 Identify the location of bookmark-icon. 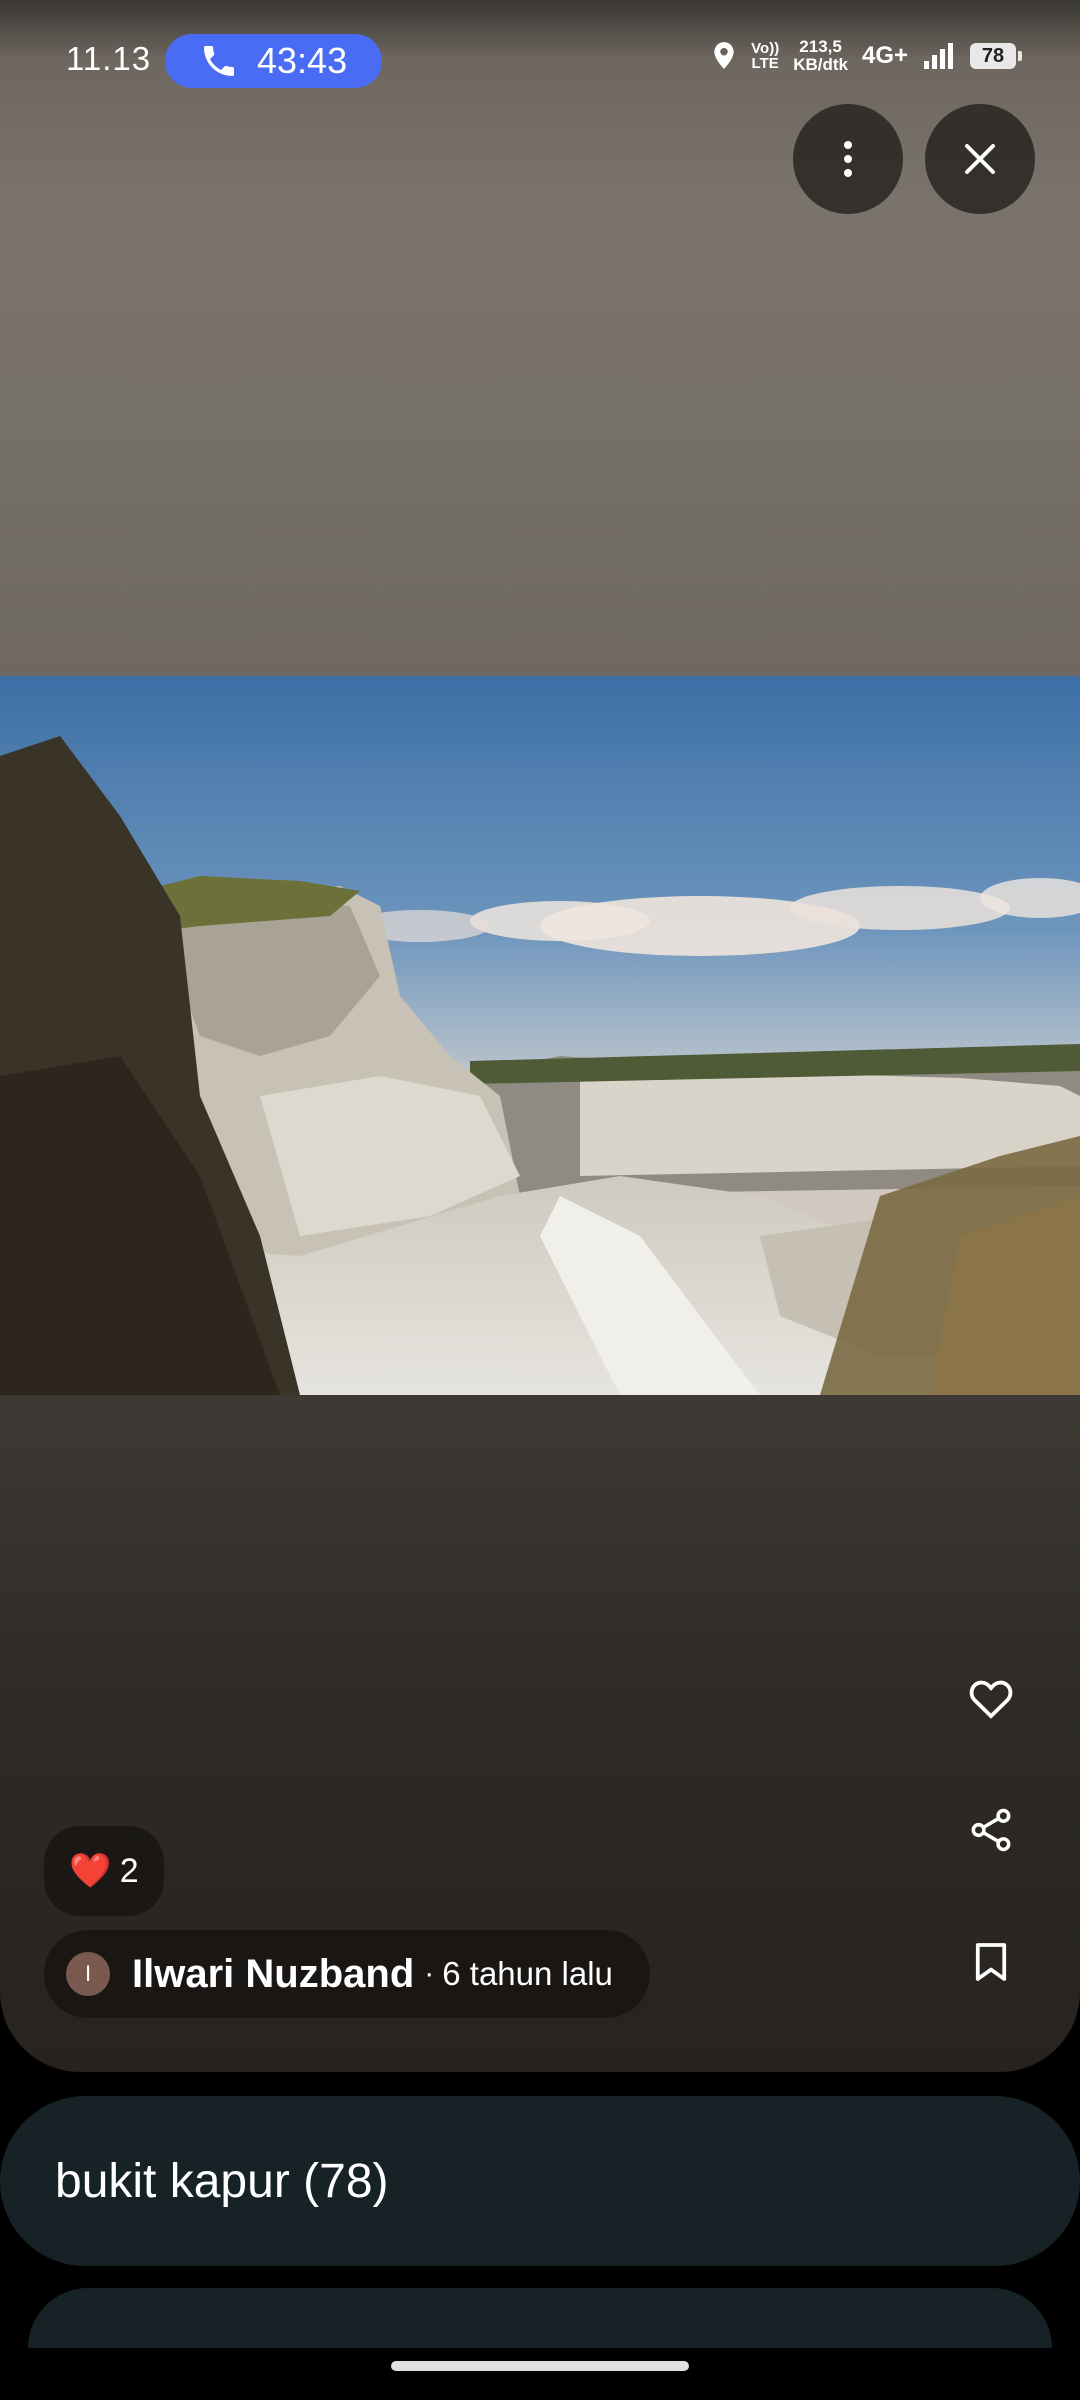
(991, 1962).